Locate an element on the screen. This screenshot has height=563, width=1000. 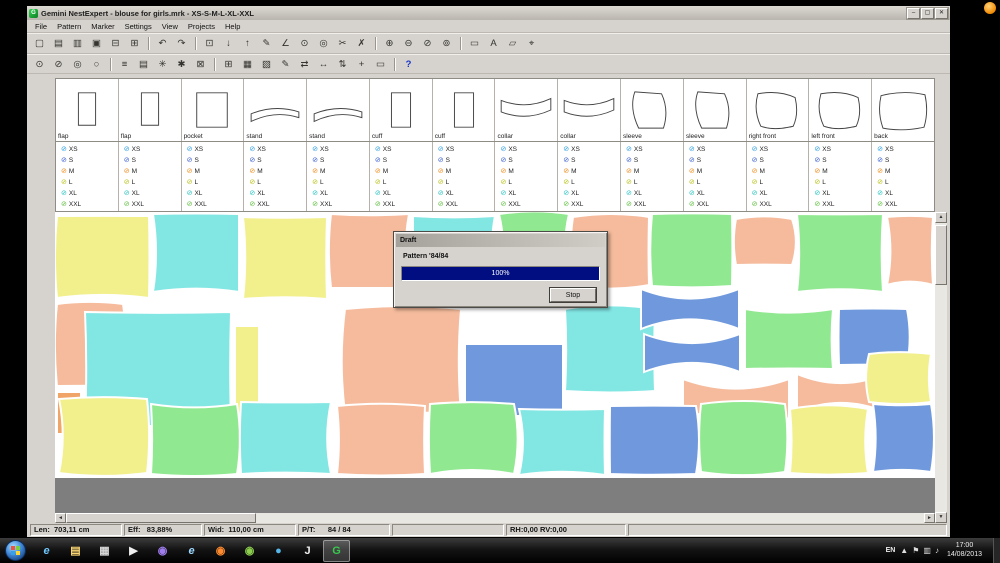
menu-help: Help is located at coordinates (232, 26).